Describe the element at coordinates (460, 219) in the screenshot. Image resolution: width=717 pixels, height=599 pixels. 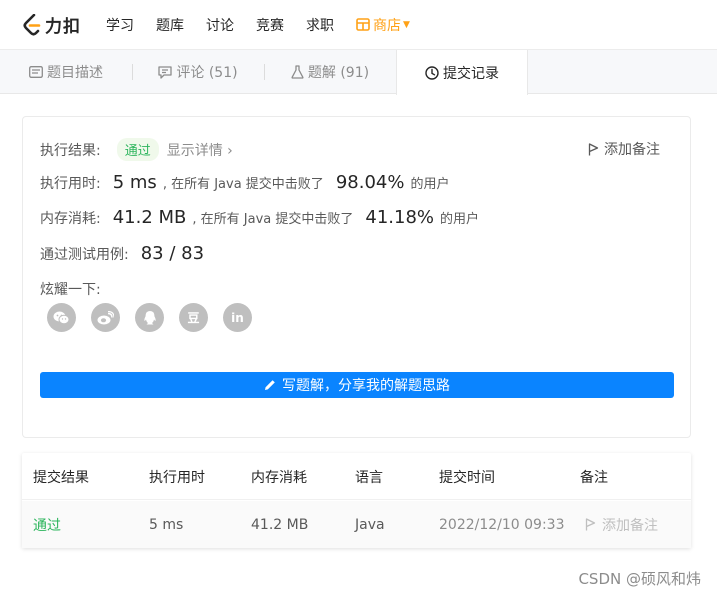
I see `memory-tail: 的用户` at that location.